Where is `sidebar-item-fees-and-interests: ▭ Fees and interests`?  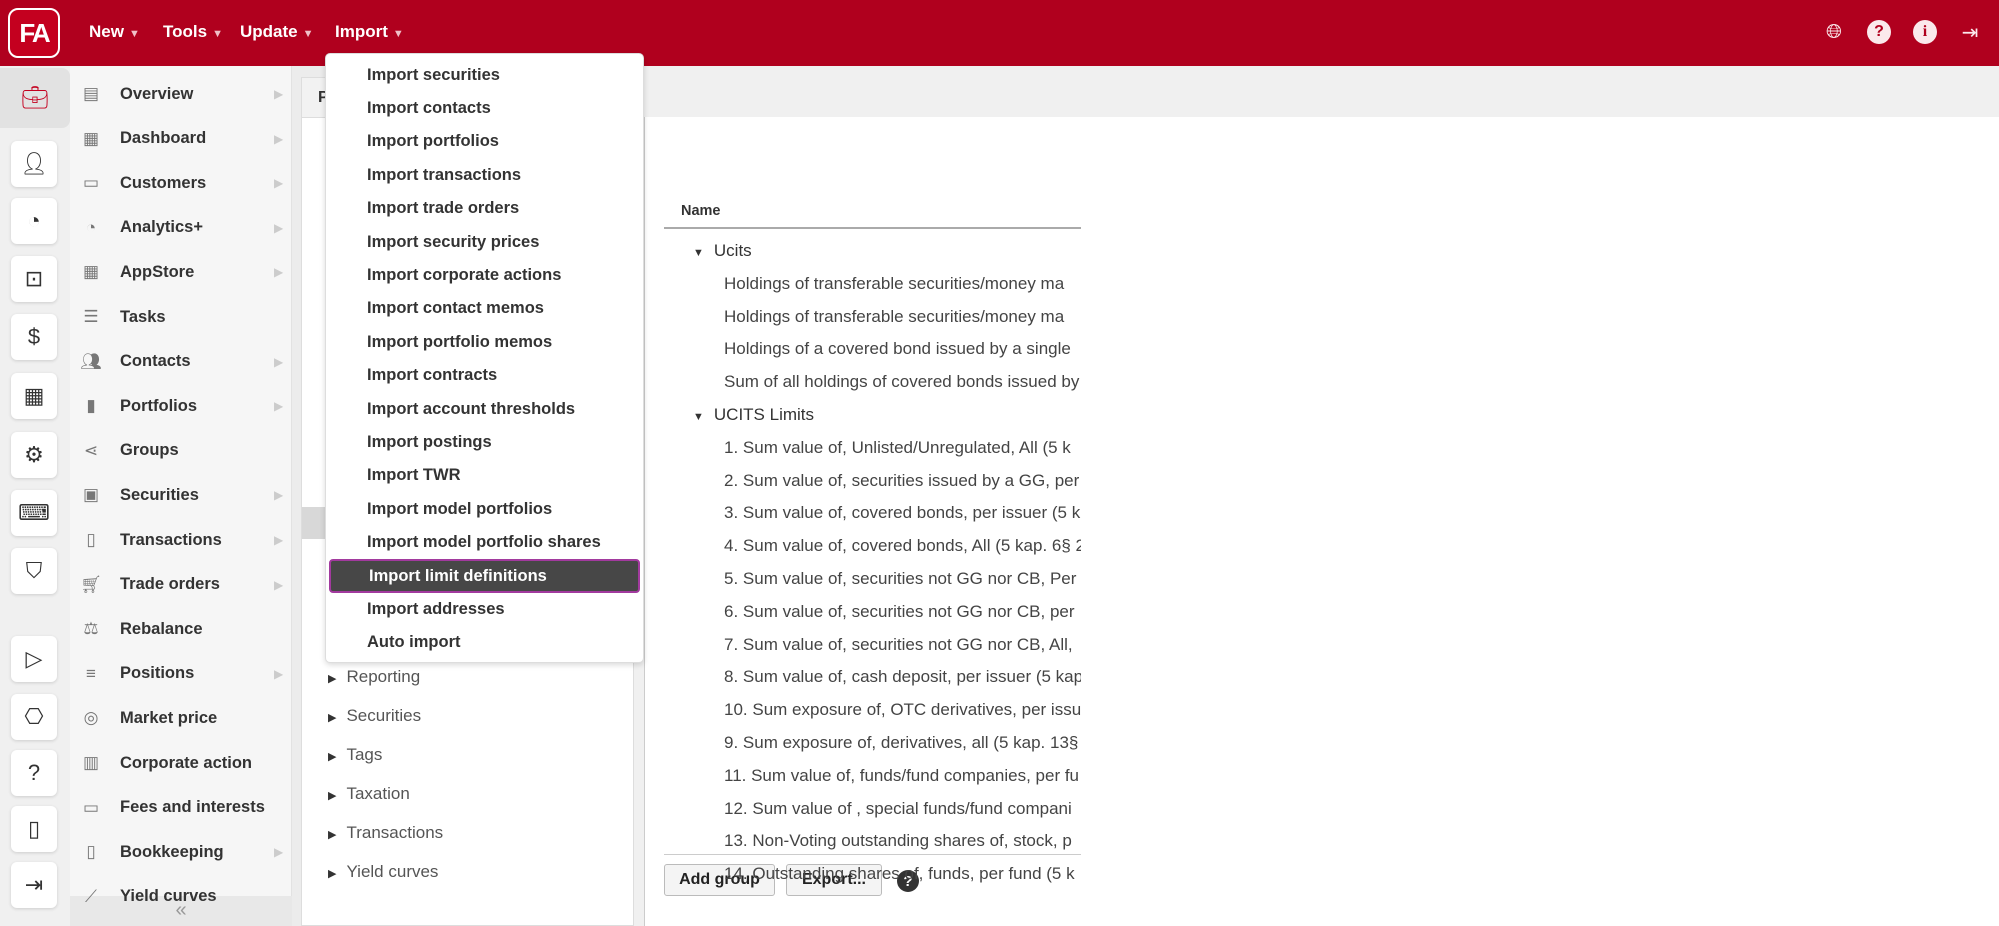 sidebar-item-fees-and-interests: ▭ Fees and interests is located at coordinates (181, 808).